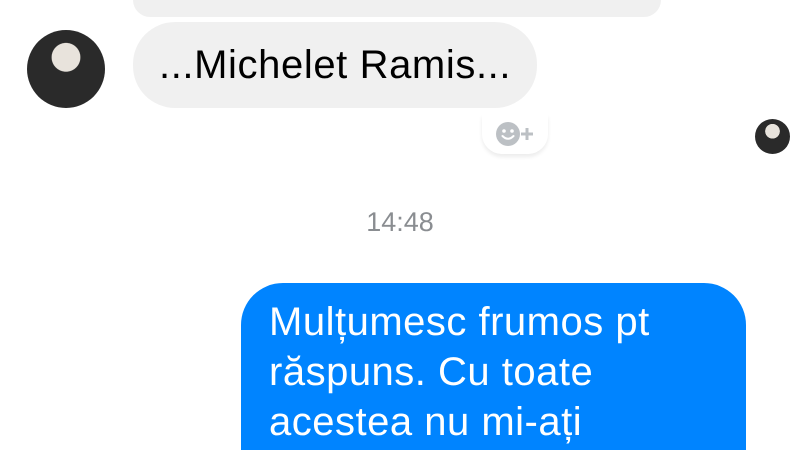  I want to click on timestamp: 14:48, so click(400, 222).